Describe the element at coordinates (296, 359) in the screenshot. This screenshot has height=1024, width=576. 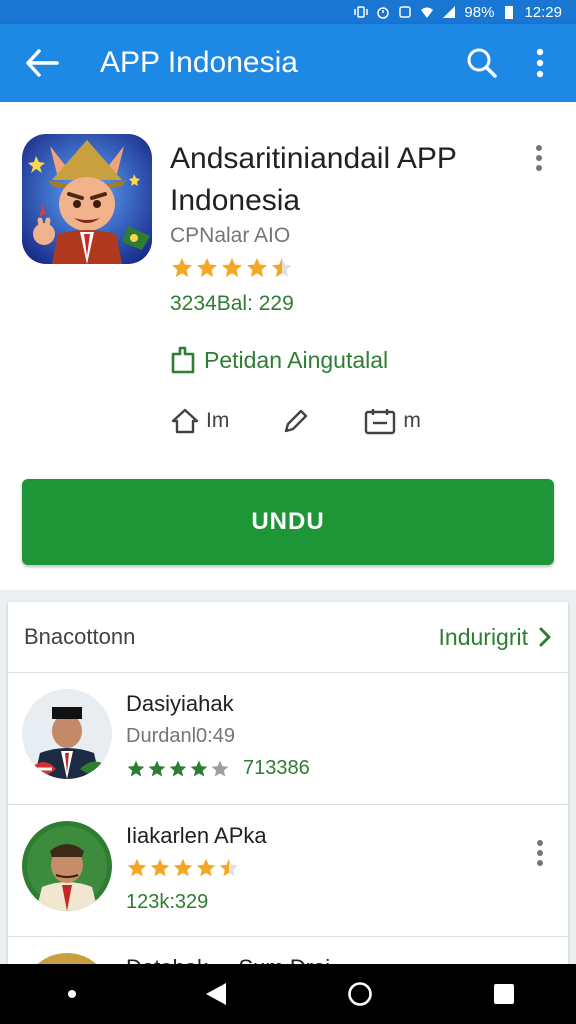
I see `editor-choice-label: Petidan Aingutalal` at that location.